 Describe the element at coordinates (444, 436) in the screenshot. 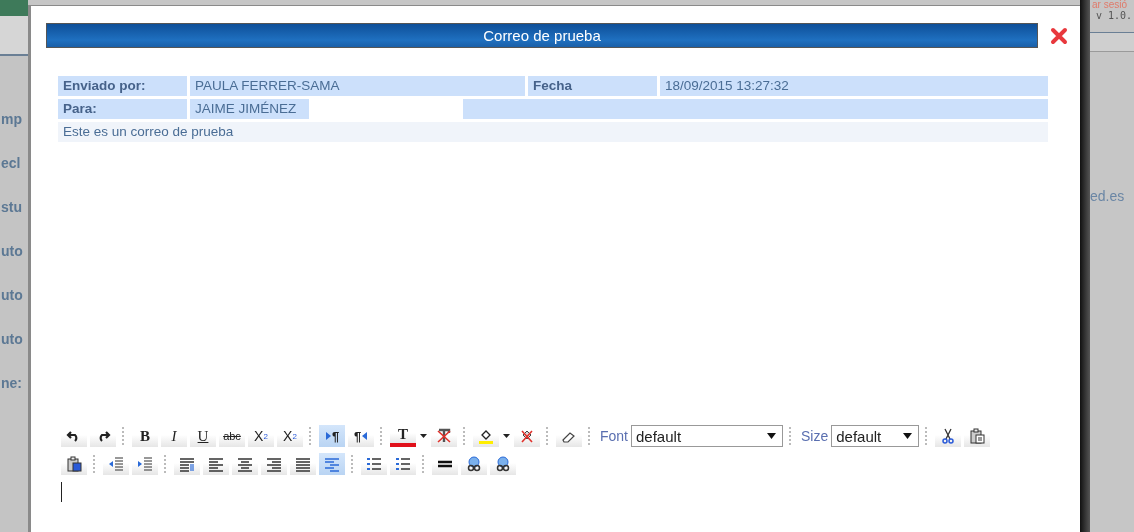

I see `remove-text-color-button` at that location.